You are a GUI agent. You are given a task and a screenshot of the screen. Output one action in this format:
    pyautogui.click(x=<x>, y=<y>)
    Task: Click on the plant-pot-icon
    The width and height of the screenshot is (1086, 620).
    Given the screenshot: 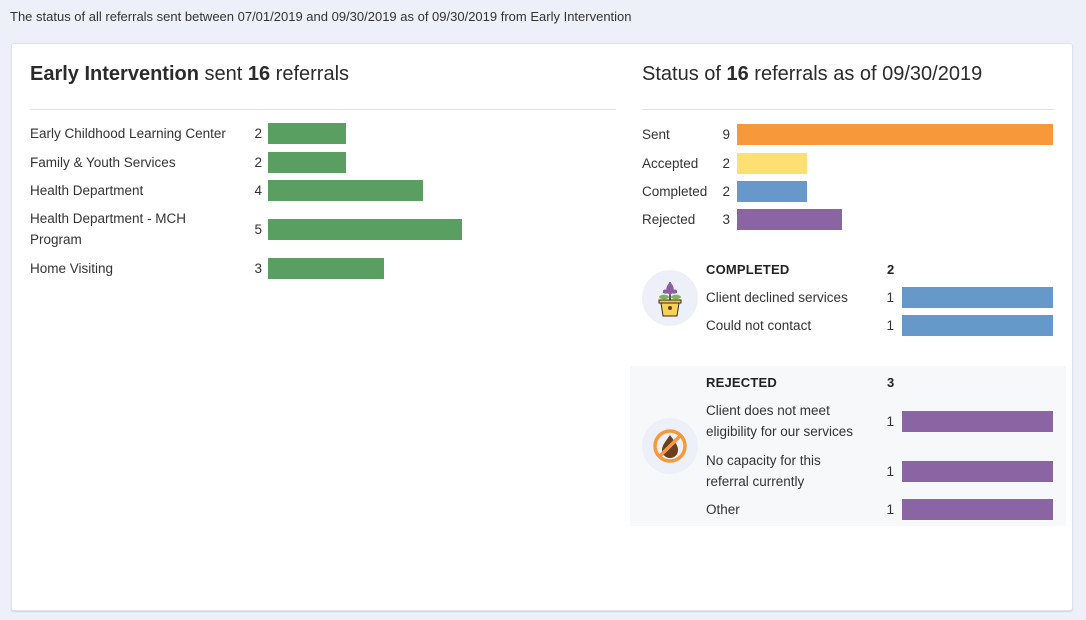 What is the action you would take?
    pyautogui.click(x=670, y=298)
    